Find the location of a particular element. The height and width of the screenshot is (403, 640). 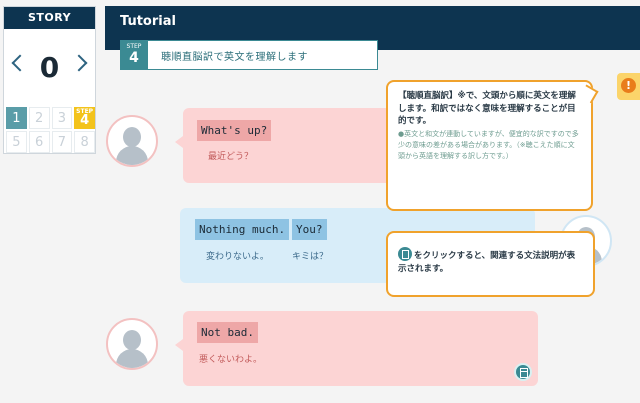

step-6: 6 is located at coordinates (39, 142).